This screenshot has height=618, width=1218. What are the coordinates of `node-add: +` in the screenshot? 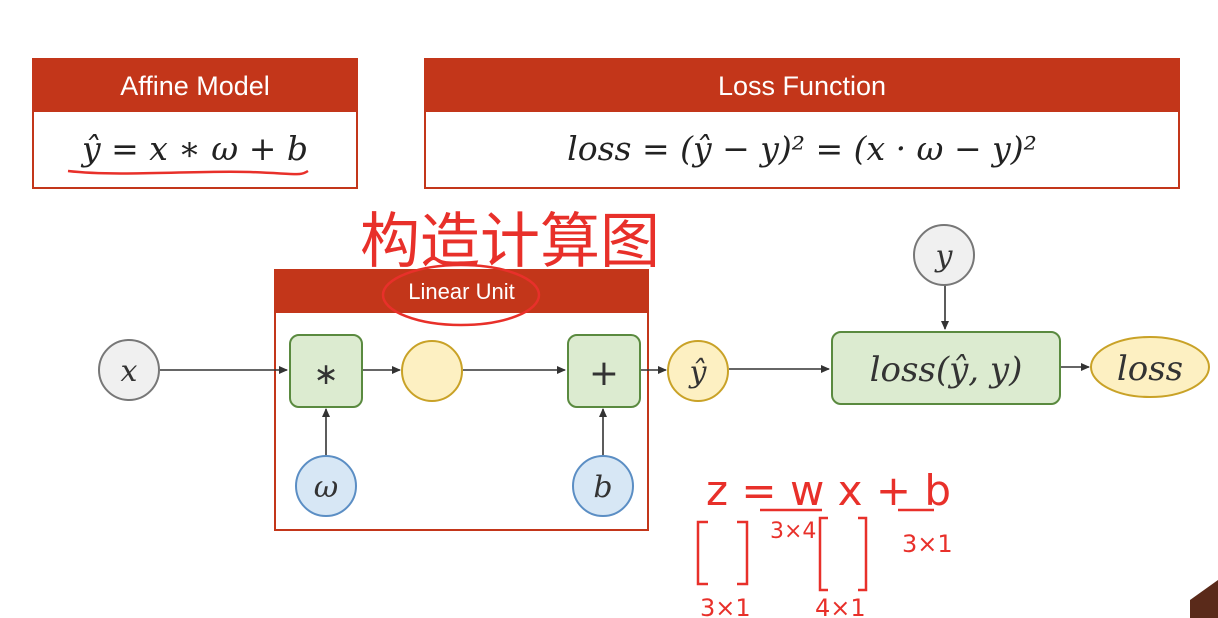 It's located at (604, 371).